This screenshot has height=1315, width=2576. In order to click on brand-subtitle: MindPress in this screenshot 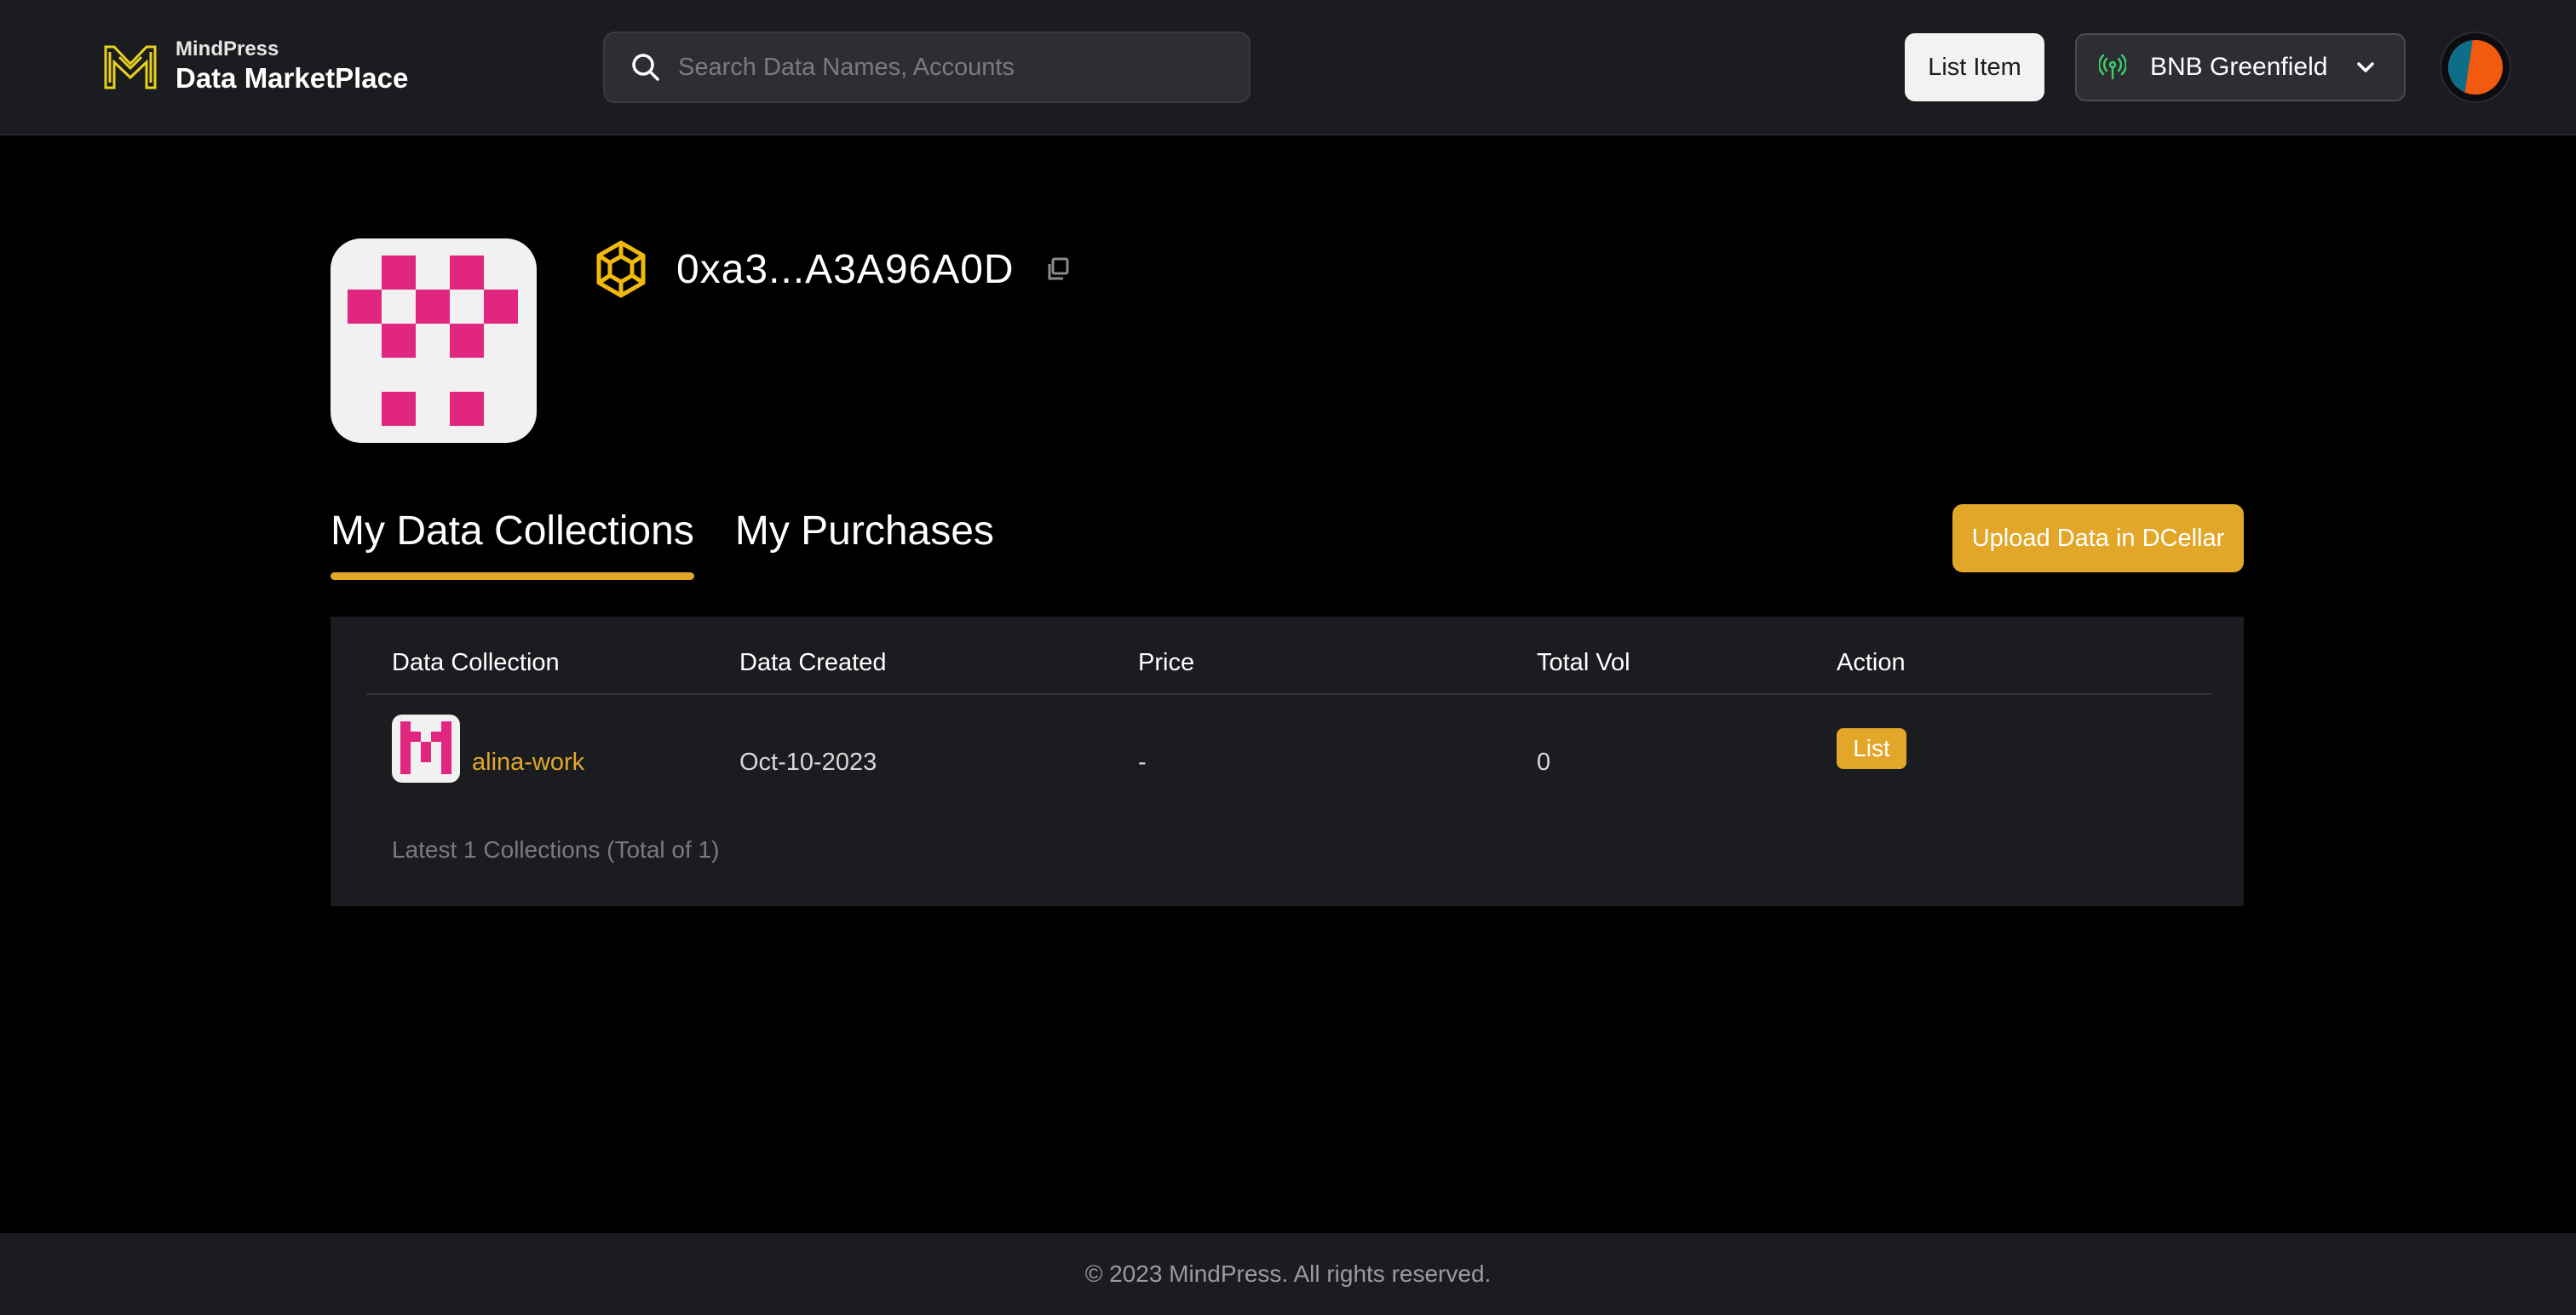, I will do `click(227, 48)`.